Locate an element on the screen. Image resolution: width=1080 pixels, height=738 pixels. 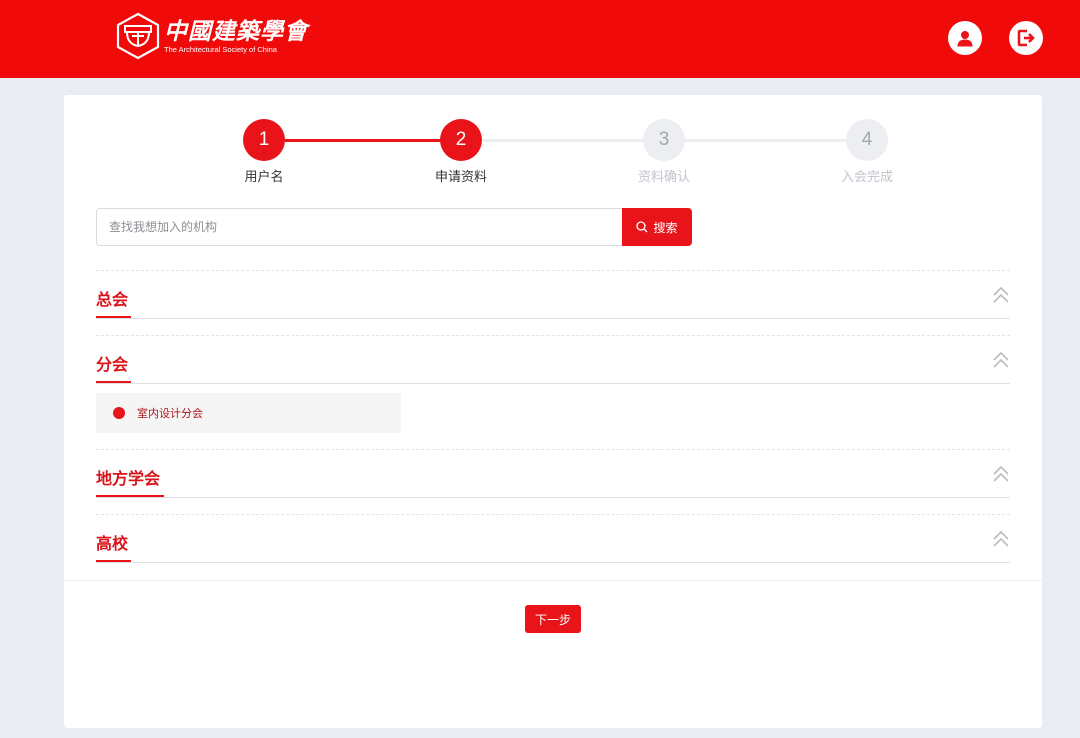
logout-icon is located at coordinates (1026, 38).